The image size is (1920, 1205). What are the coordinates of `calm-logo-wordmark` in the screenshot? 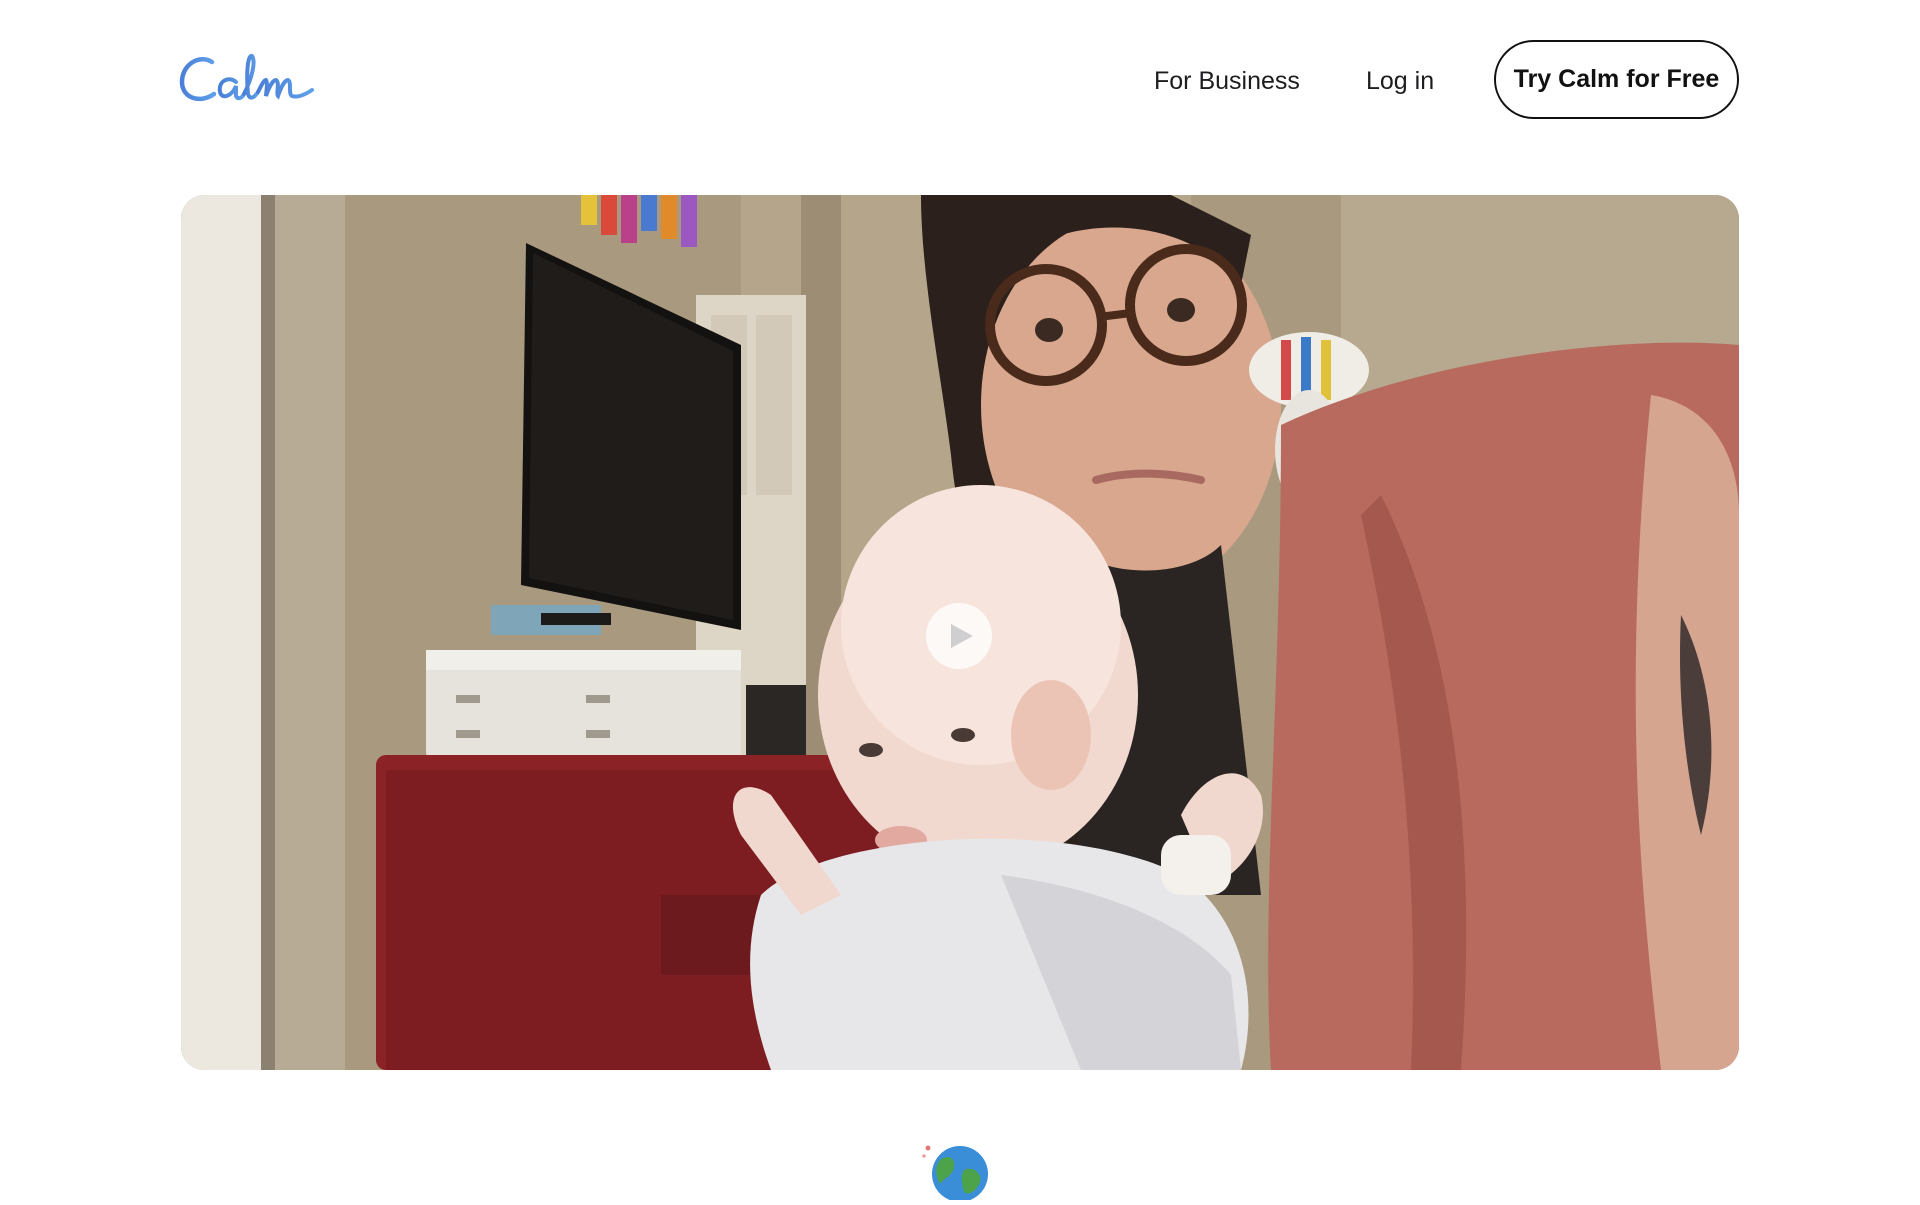 It's located at (246, 78).